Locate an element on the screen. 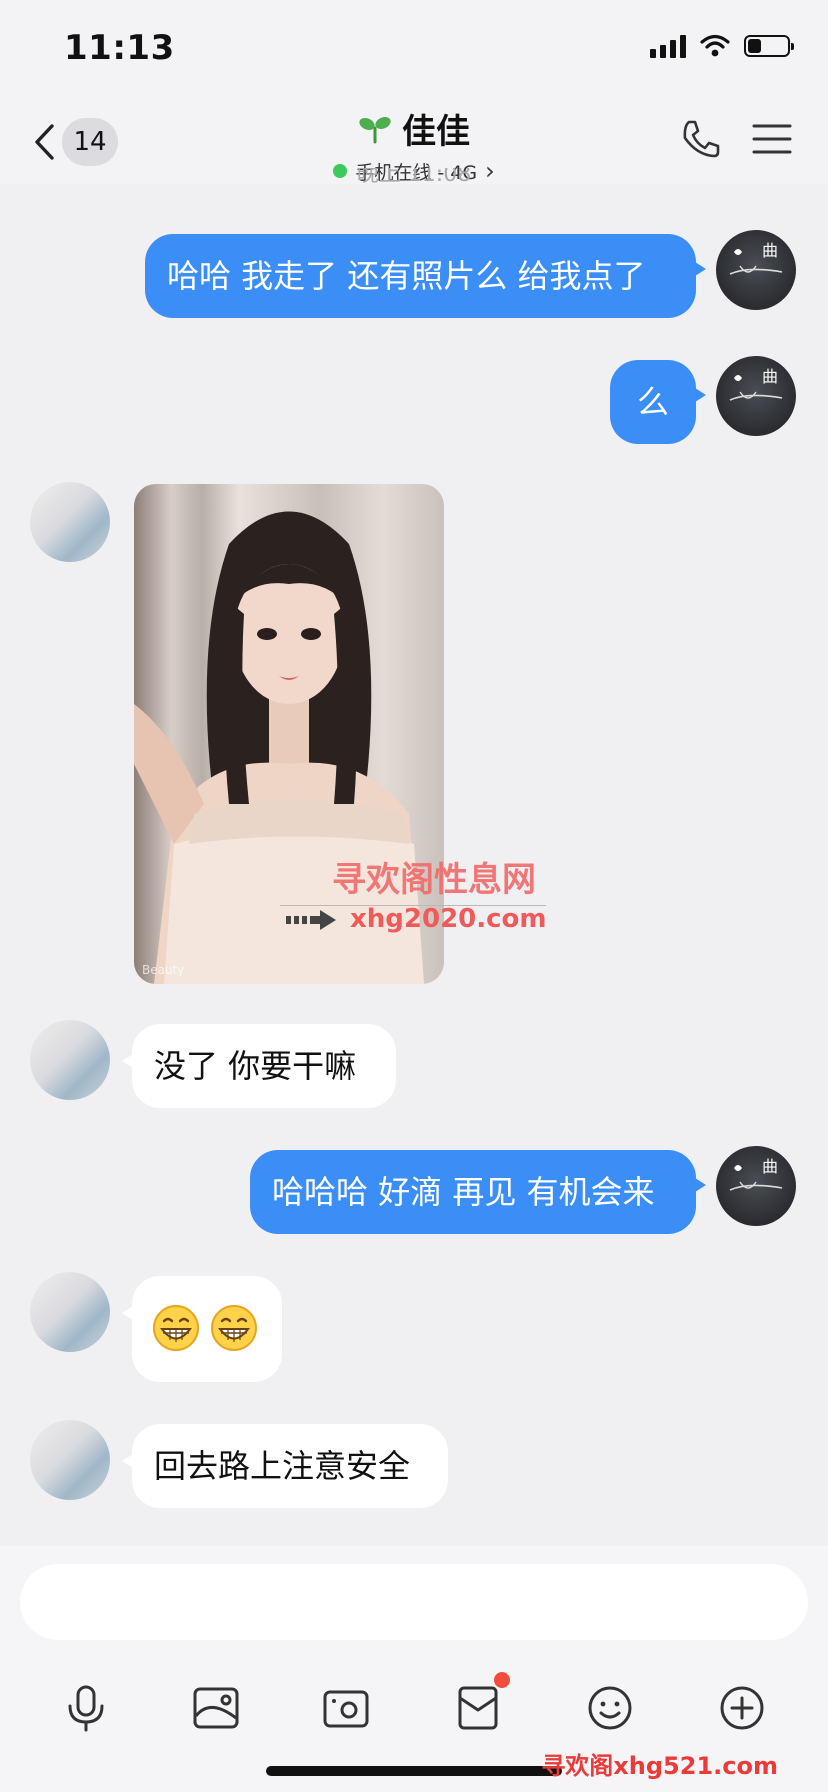  arrow-right-icon is located at coordinates (311, 920).